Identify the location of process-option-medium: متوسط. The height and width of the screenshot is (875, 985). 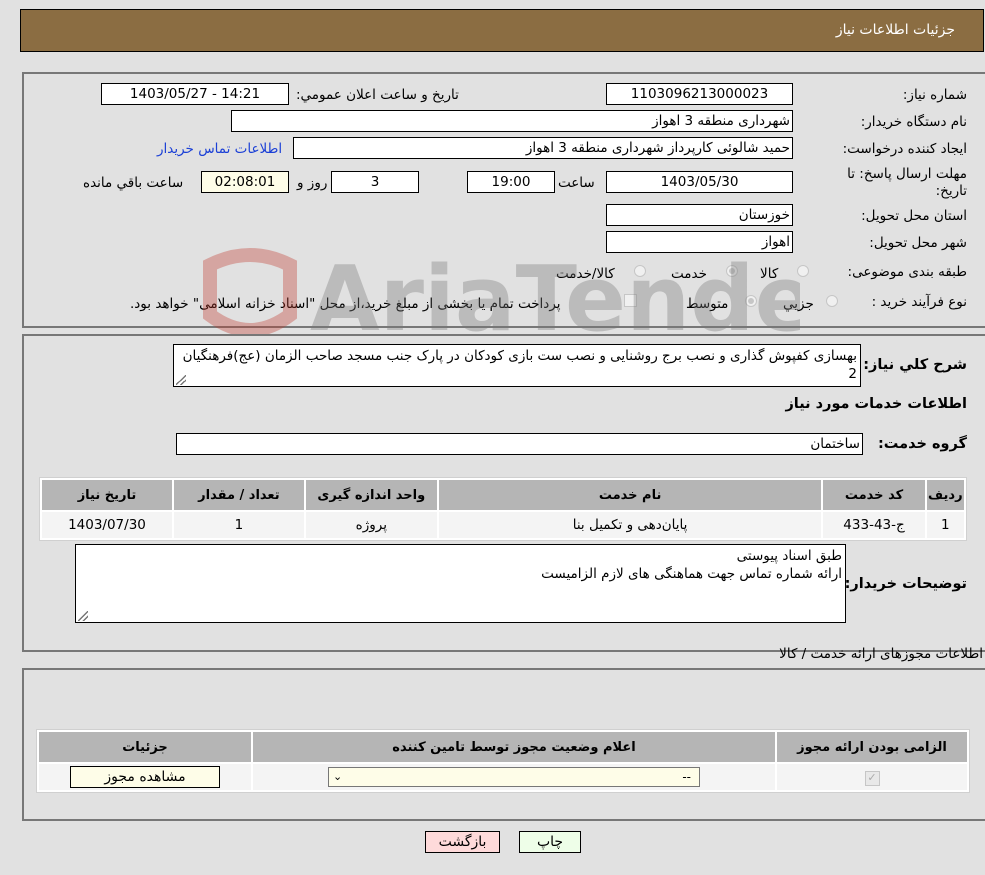
(707, 304).